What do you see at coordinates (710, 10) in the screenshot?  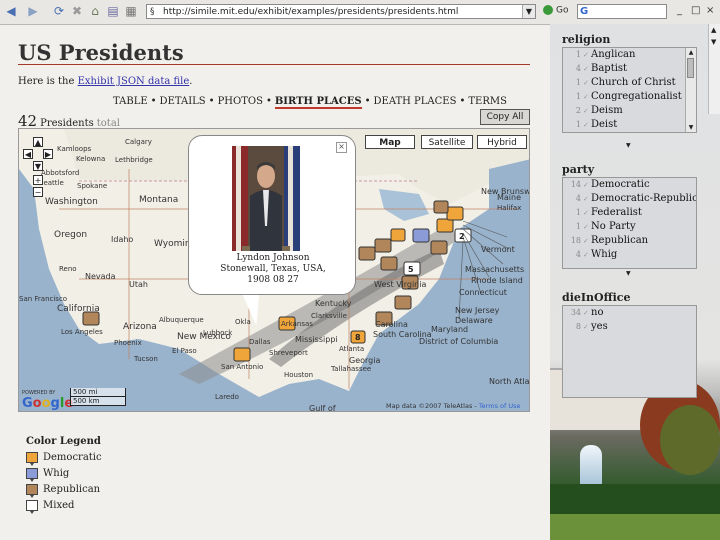 I see `close-window-button: ×` at bounding box center [710, 10].